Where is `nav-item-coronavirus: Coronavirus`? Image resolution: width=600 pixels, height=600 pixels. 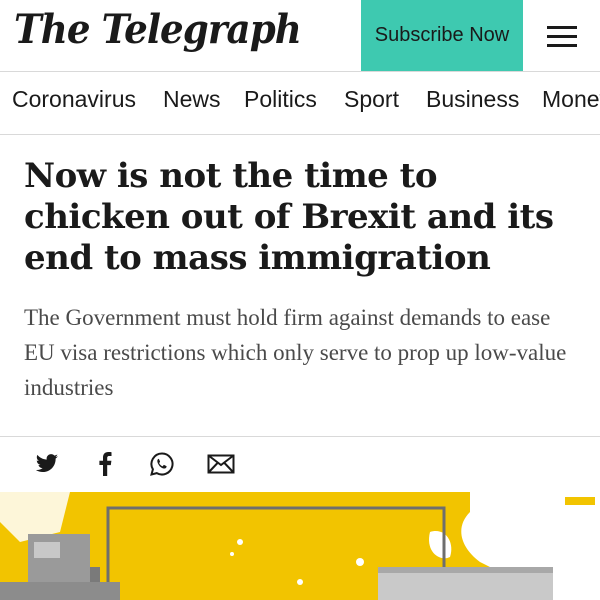
nav-item-coronavirus: Coronavirus is located at coordinates (74, 99).